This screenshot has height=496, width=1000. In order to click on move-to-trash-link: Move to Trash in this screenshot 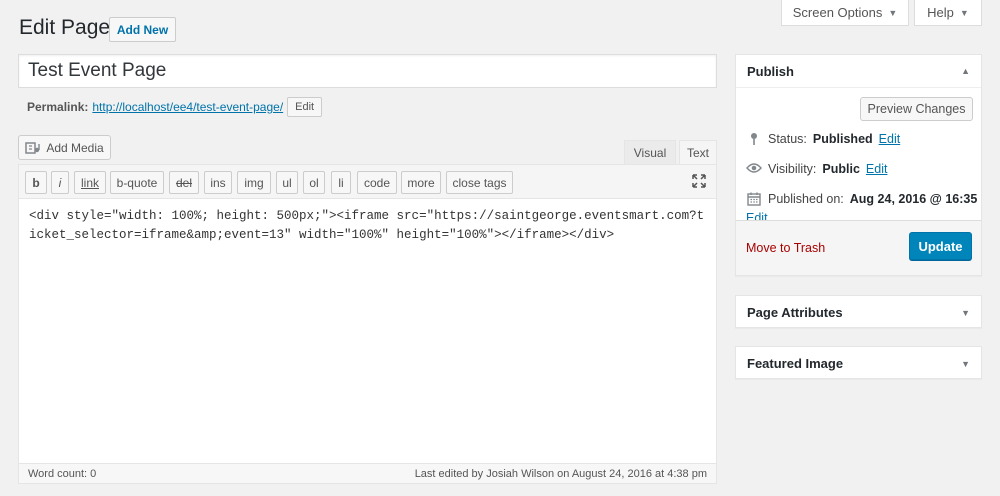, I will do `click(785, 248)`.